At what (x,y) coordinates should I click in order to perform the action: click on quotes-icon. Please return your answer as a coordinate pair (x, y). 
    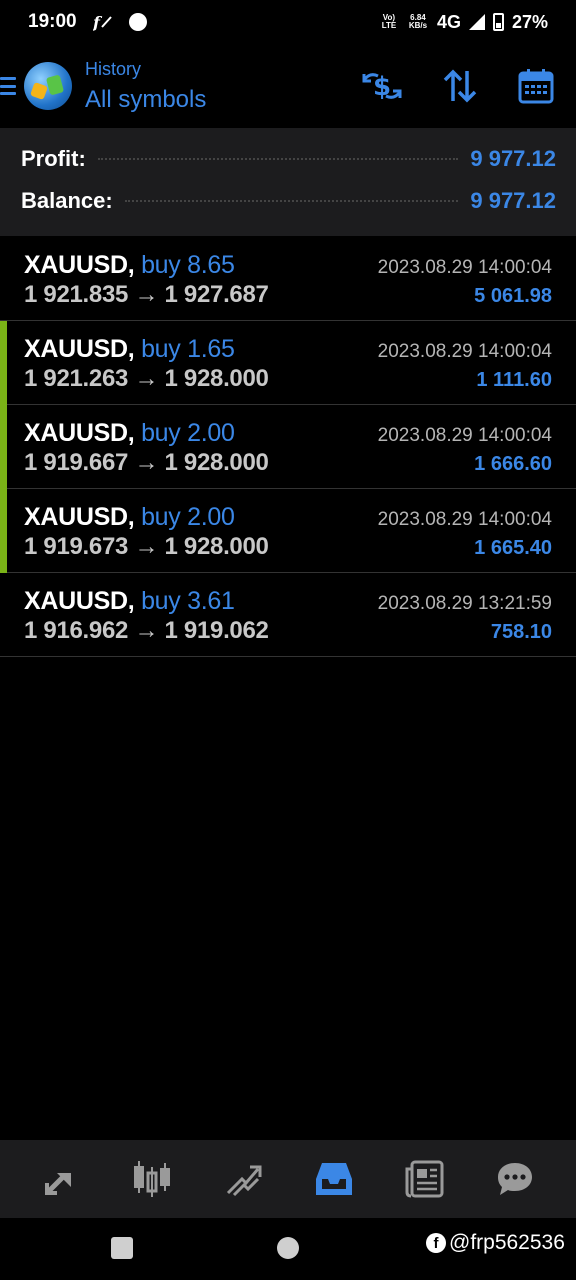
    Looking at the image, I should click on (61, 1179).